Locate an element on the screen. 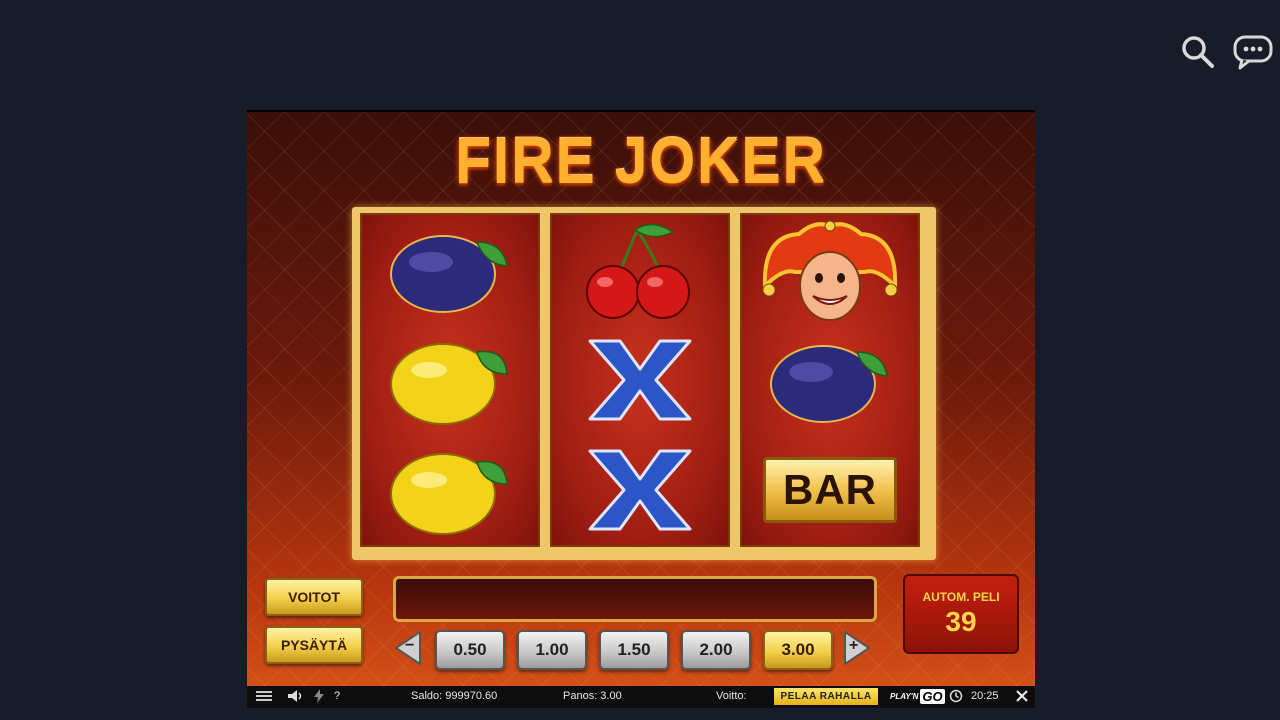 The width and height of the screenshot is (1280, 720). bet-option-2-00: 2.00 is located at coordinates (716, 650).